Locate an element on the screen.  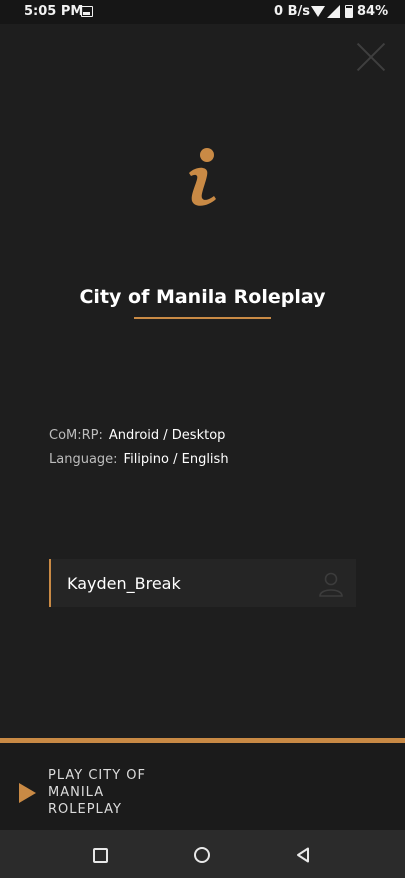
battery-percent: 84% is located at coordinates (373, 11).